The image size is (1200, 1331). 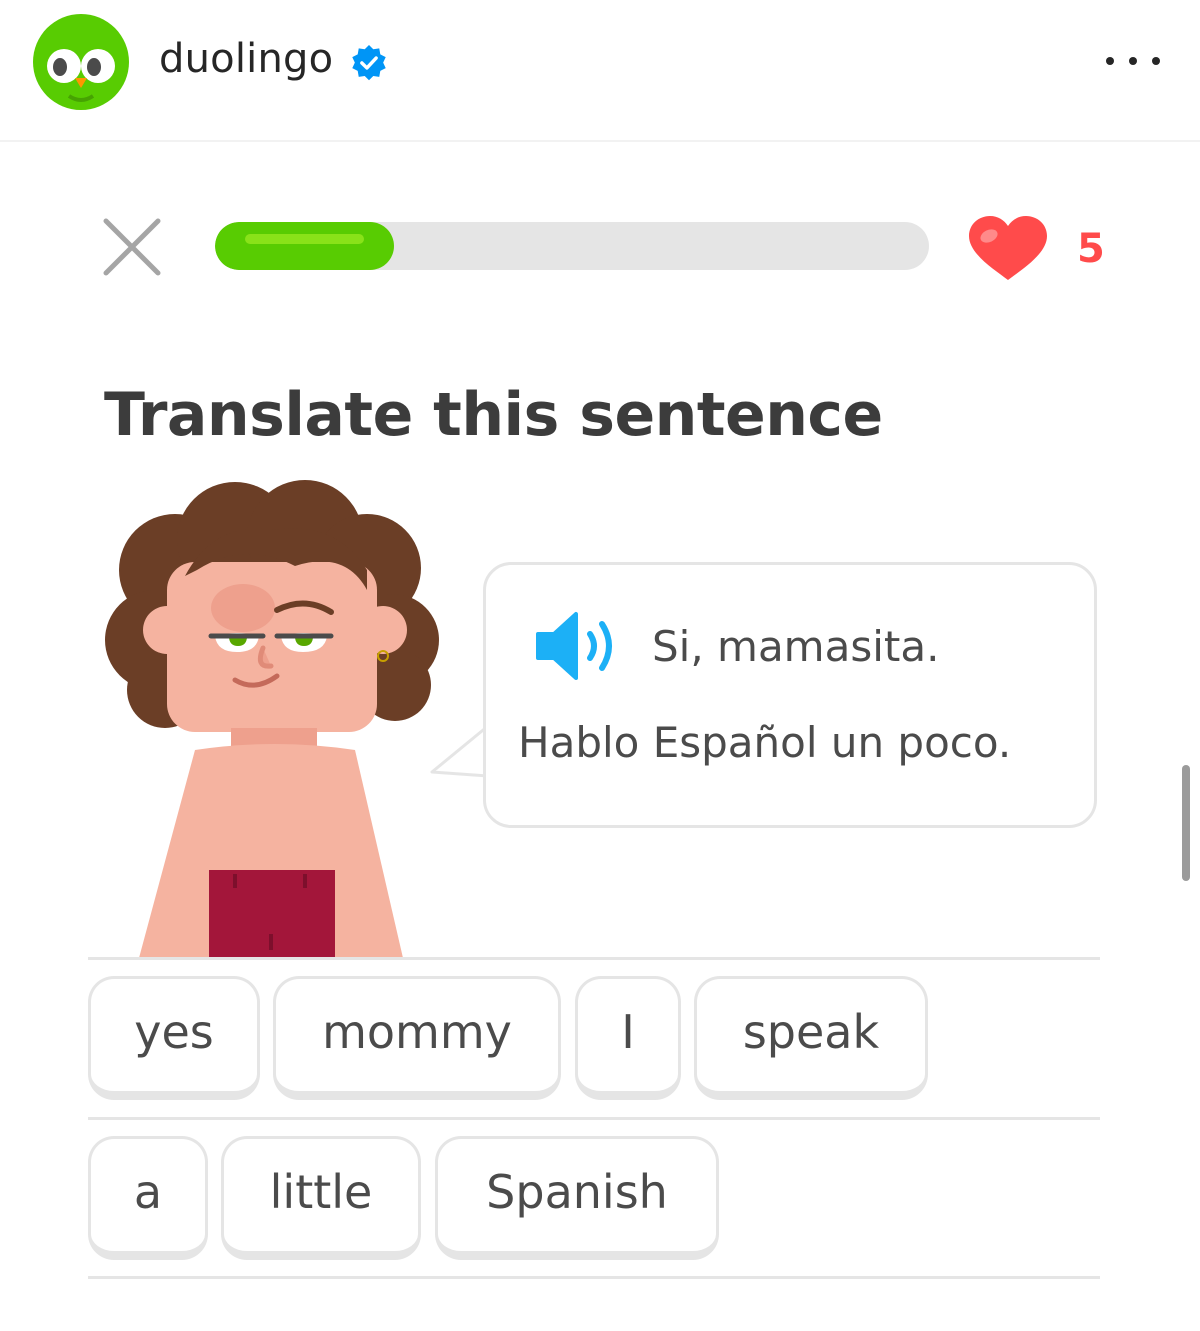 What do you see at coordinates (1186, 823) in the screenshot?
I see `scrollbar-thumb` at bounding box center [1186, 823].